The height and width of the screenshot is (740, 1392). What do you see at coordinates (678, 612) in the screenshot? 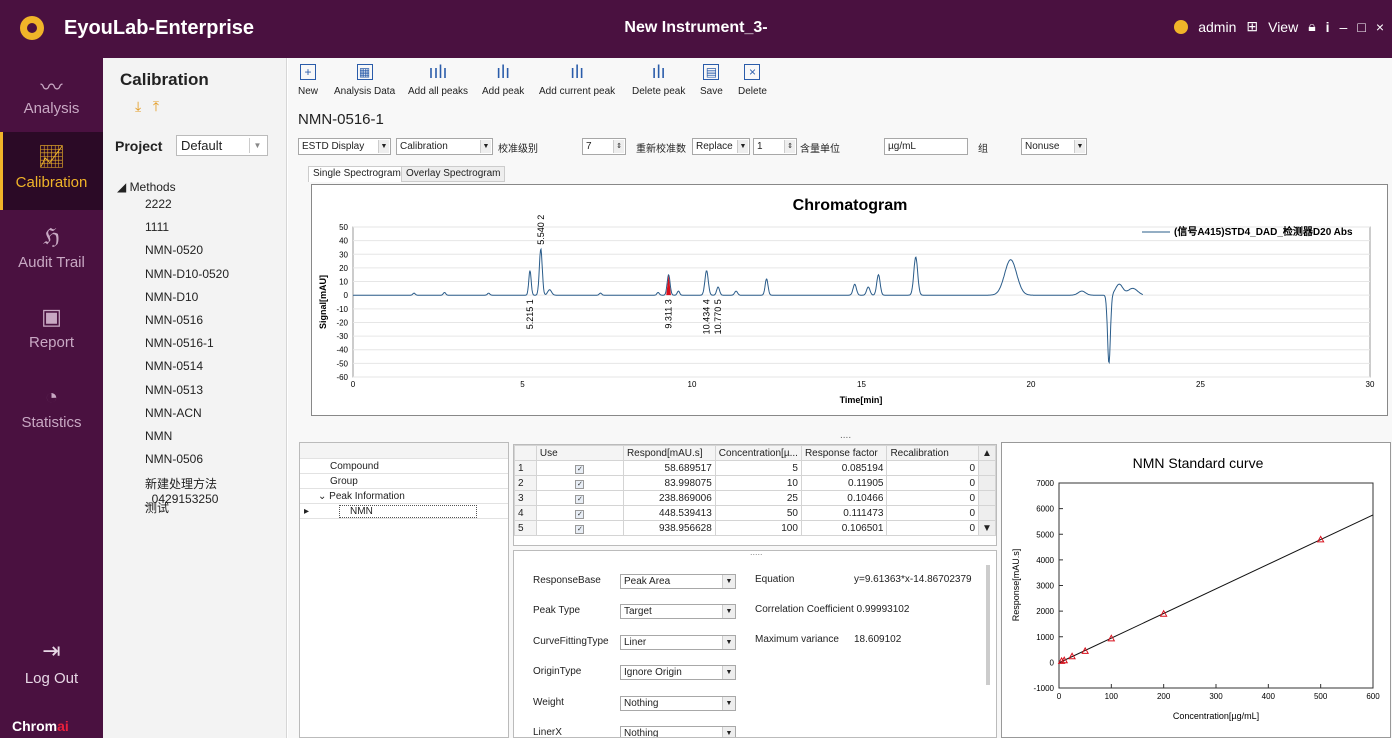
I see `prop-select: Target ▼` at bounding box center [678, 612].